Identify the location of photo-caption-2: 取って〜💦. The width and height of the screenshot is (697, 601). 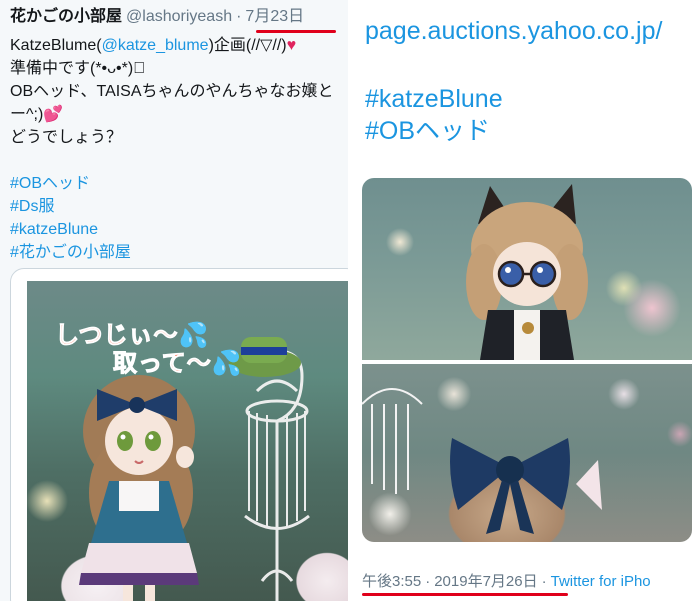
(178, 363).